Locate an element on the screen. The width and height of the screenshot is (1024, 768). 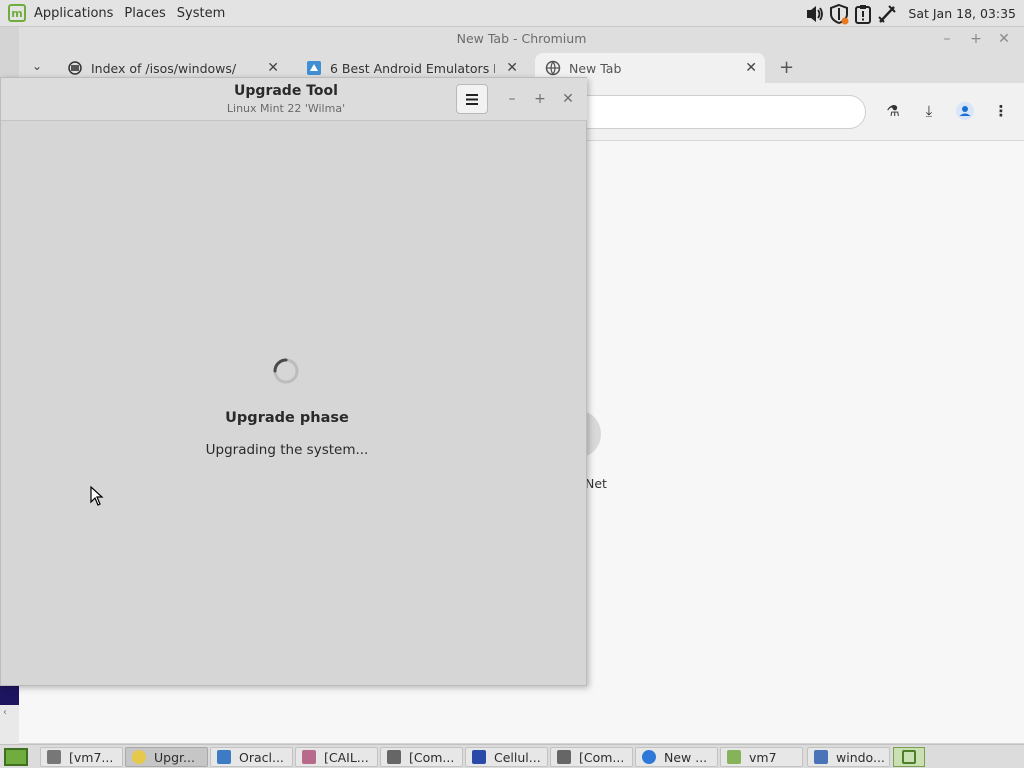
menu-system: System is located at coordinates (204, 13).